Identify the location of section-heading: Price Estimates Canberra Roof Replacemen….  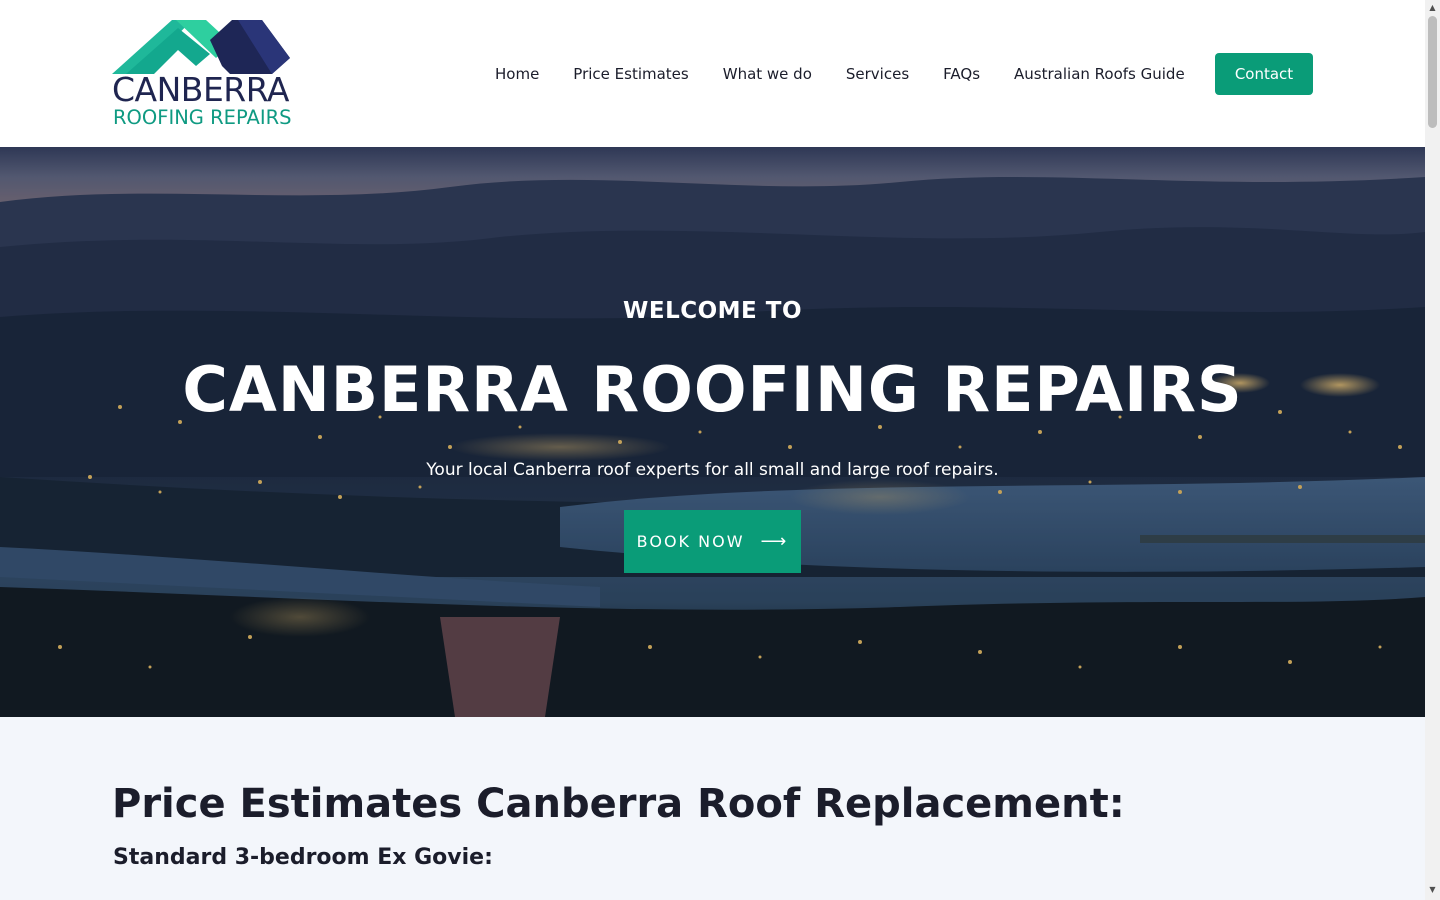
(618, 804).